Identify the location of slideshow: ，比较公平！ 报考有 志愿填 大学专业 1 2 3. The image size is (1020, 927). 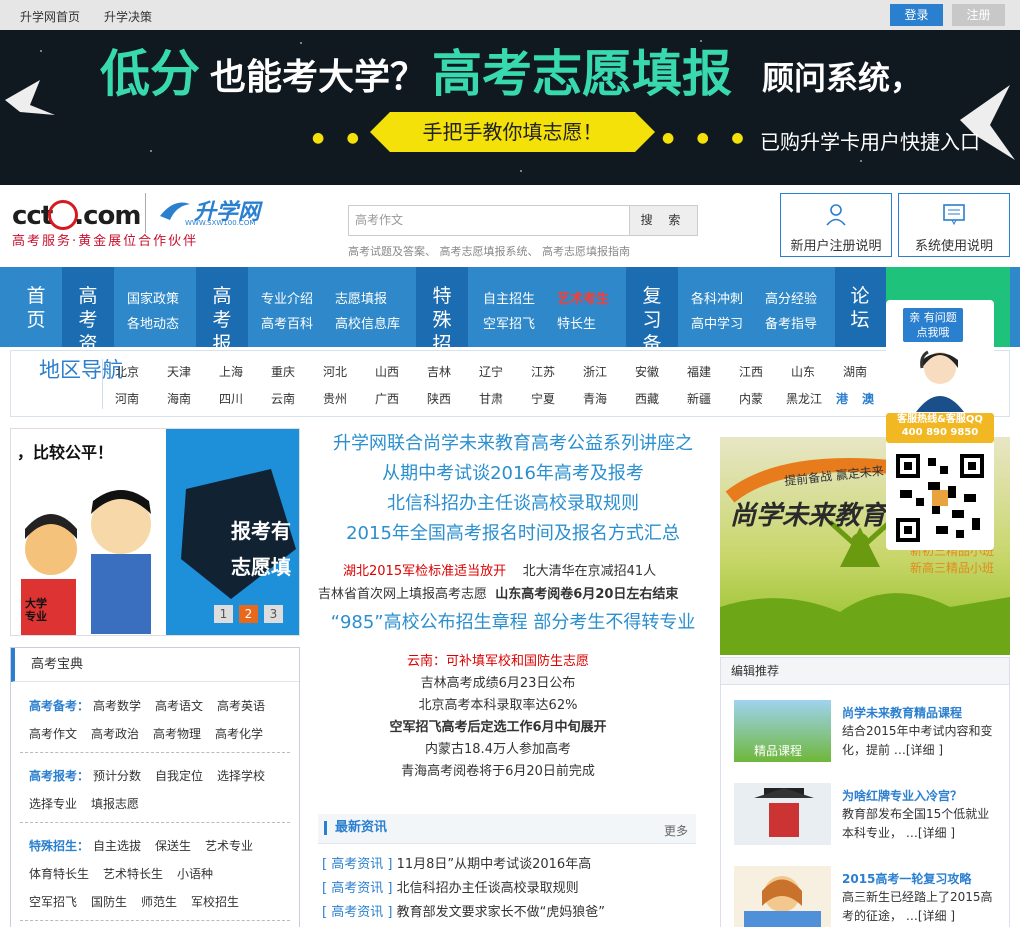
(155, 532).